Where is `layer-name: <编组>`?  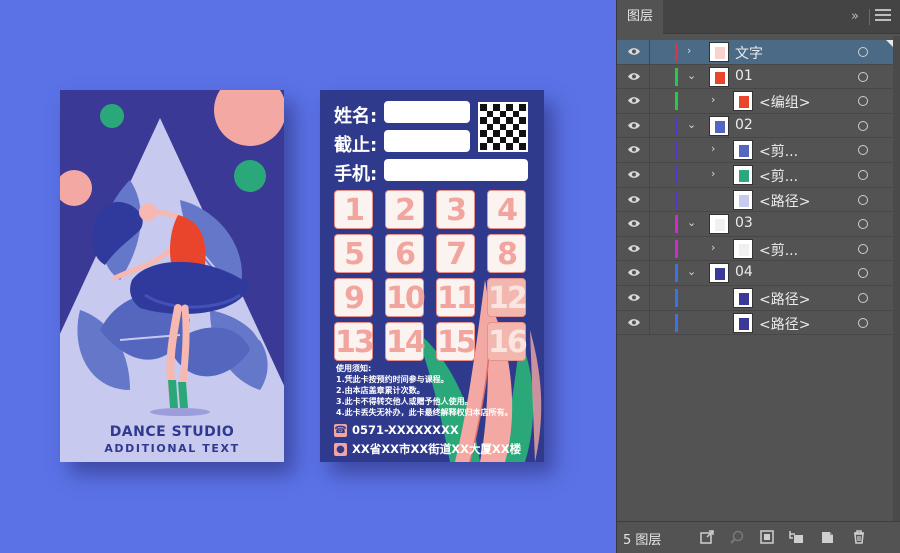
layer-name: <编组> is located at coordinates (784, 102).